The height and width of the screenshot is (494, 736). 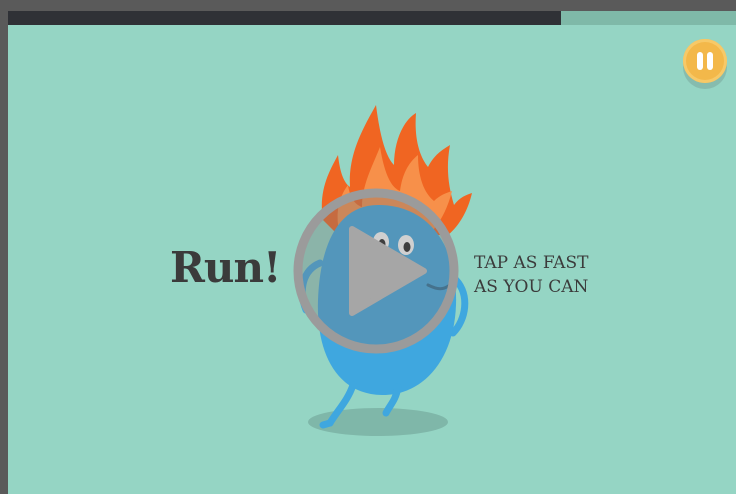 I want to click on instruction-title: Run!, so click(x=225, y=267).